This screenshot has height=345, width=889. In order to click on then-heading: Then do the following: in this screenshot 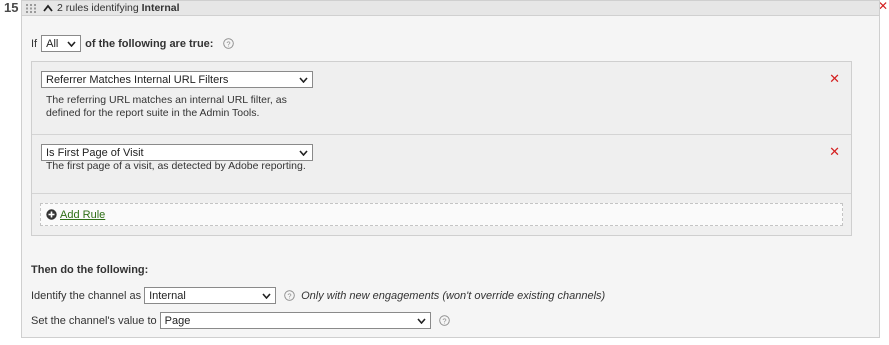, I will do `click(90, 270)`.